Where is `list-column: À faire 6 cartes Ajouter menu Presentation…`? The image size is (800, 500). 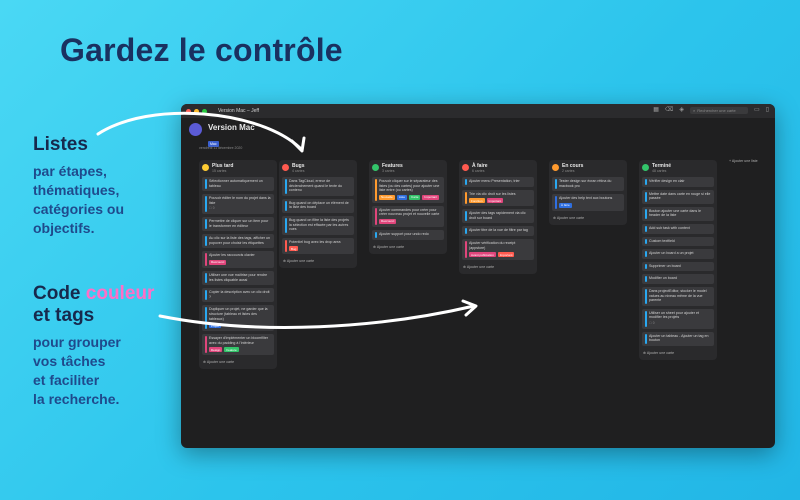 list-column: À faire 6 cartes Ajouter menu Presentation… is located at coordinates (498, 217).